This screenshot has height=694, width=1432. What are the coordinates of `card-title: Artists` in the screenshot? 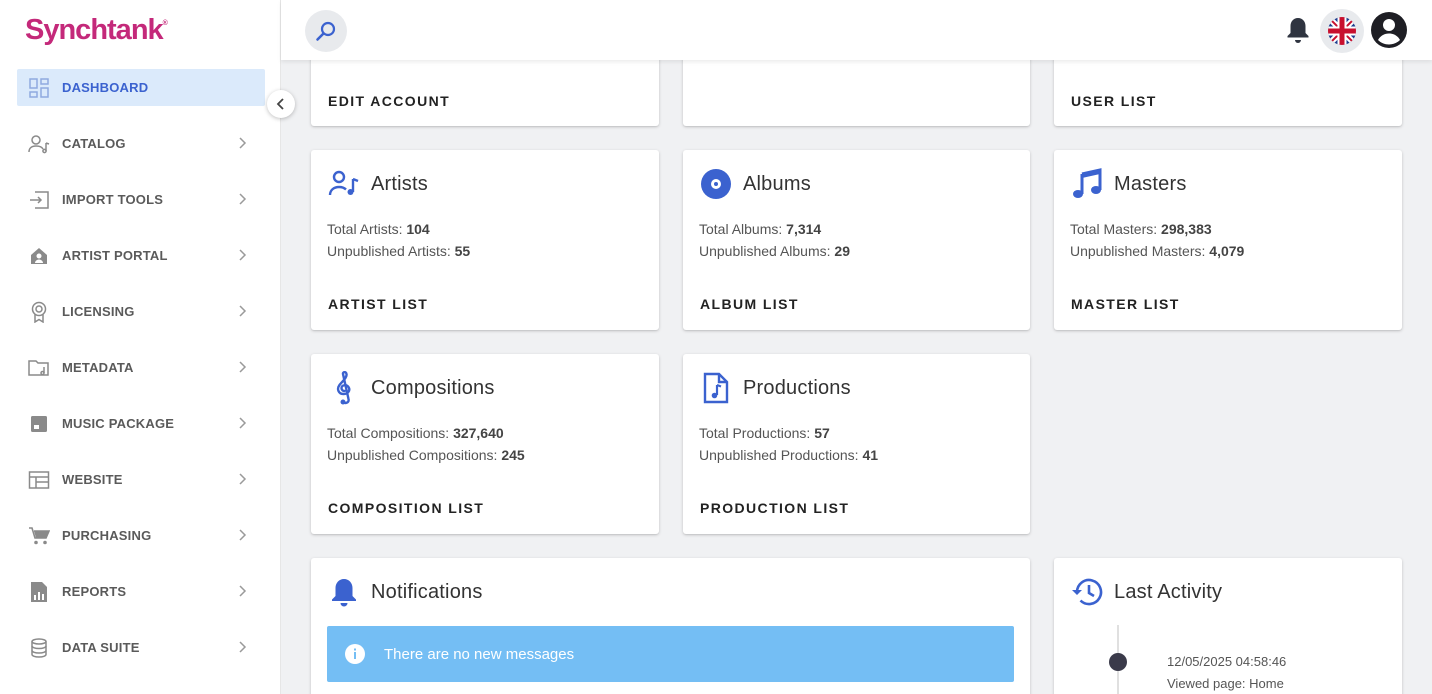 It's located at (399, 184).